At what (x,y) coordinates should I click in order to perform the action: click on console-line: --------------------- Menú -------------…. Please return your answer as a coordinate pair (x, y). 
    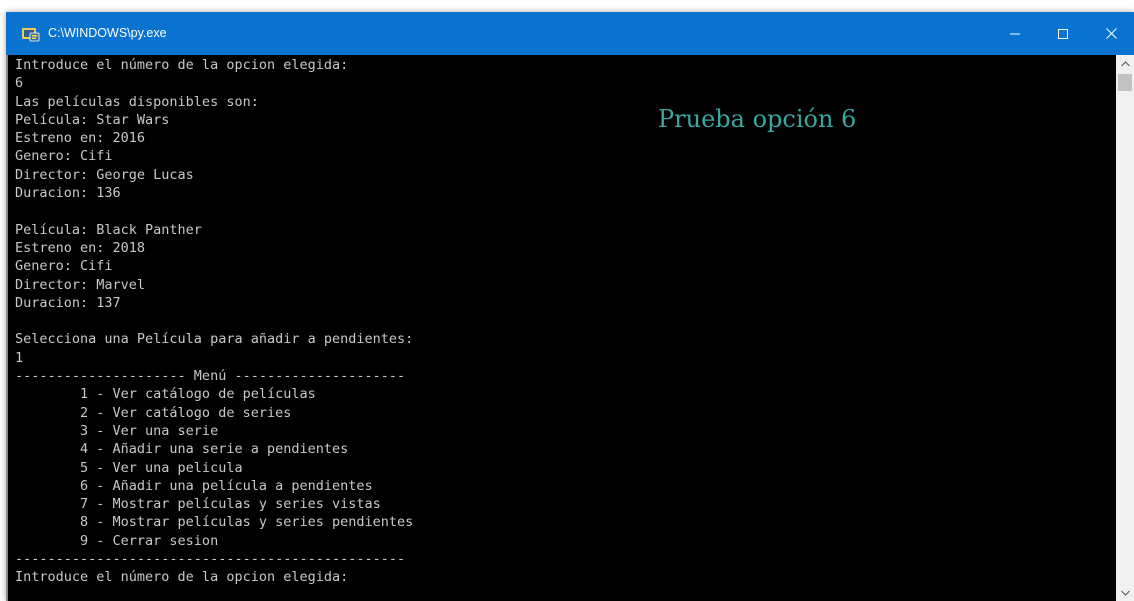
    Looking at the image, I should click on (210, 376).